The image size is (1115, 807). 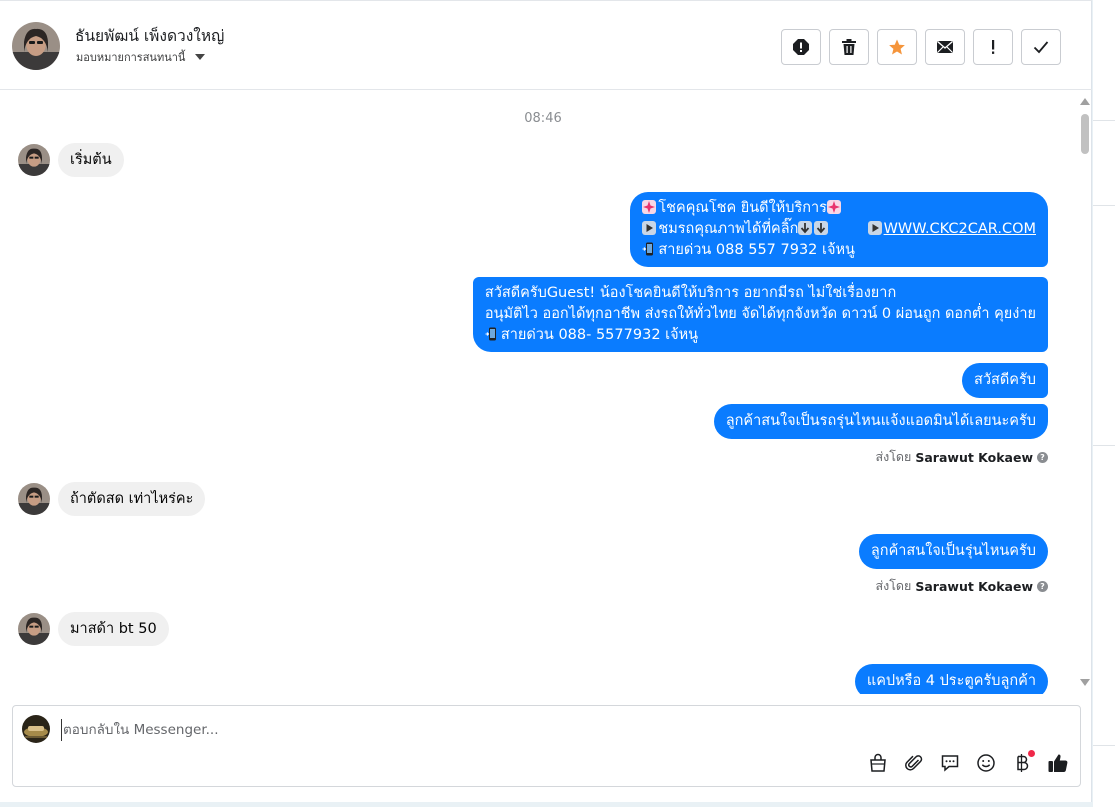 I want to click on check-icon, so click(x=1041, y=47).